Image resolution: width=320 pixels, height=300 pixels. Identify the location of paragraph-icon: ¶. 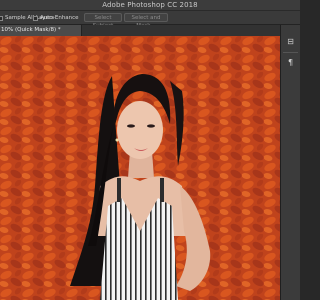
(290, 62).